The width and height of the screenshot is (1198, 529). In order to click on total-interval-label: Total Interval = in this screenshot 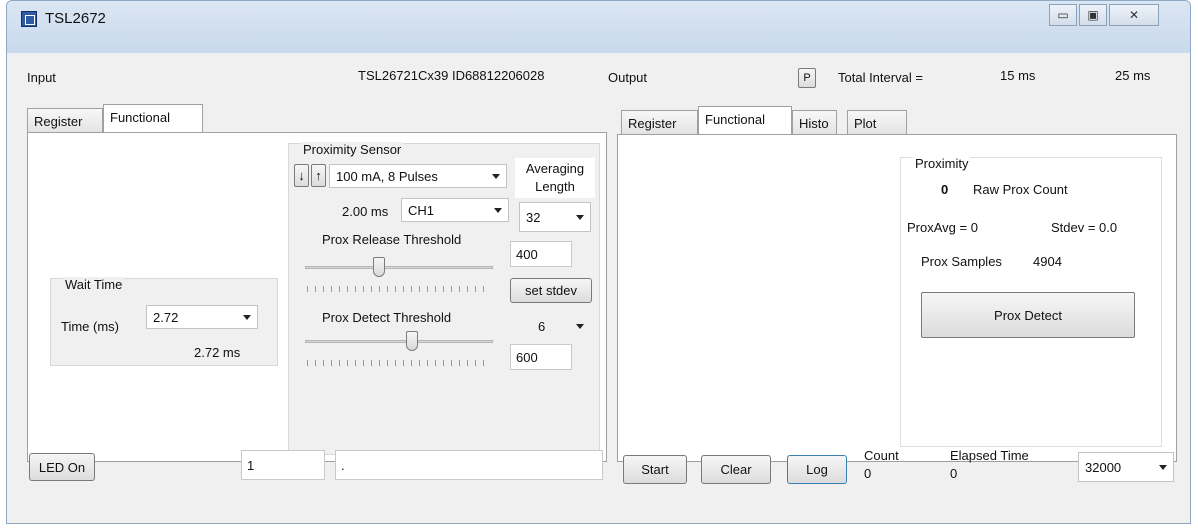, I will do `click(880, 77)`.